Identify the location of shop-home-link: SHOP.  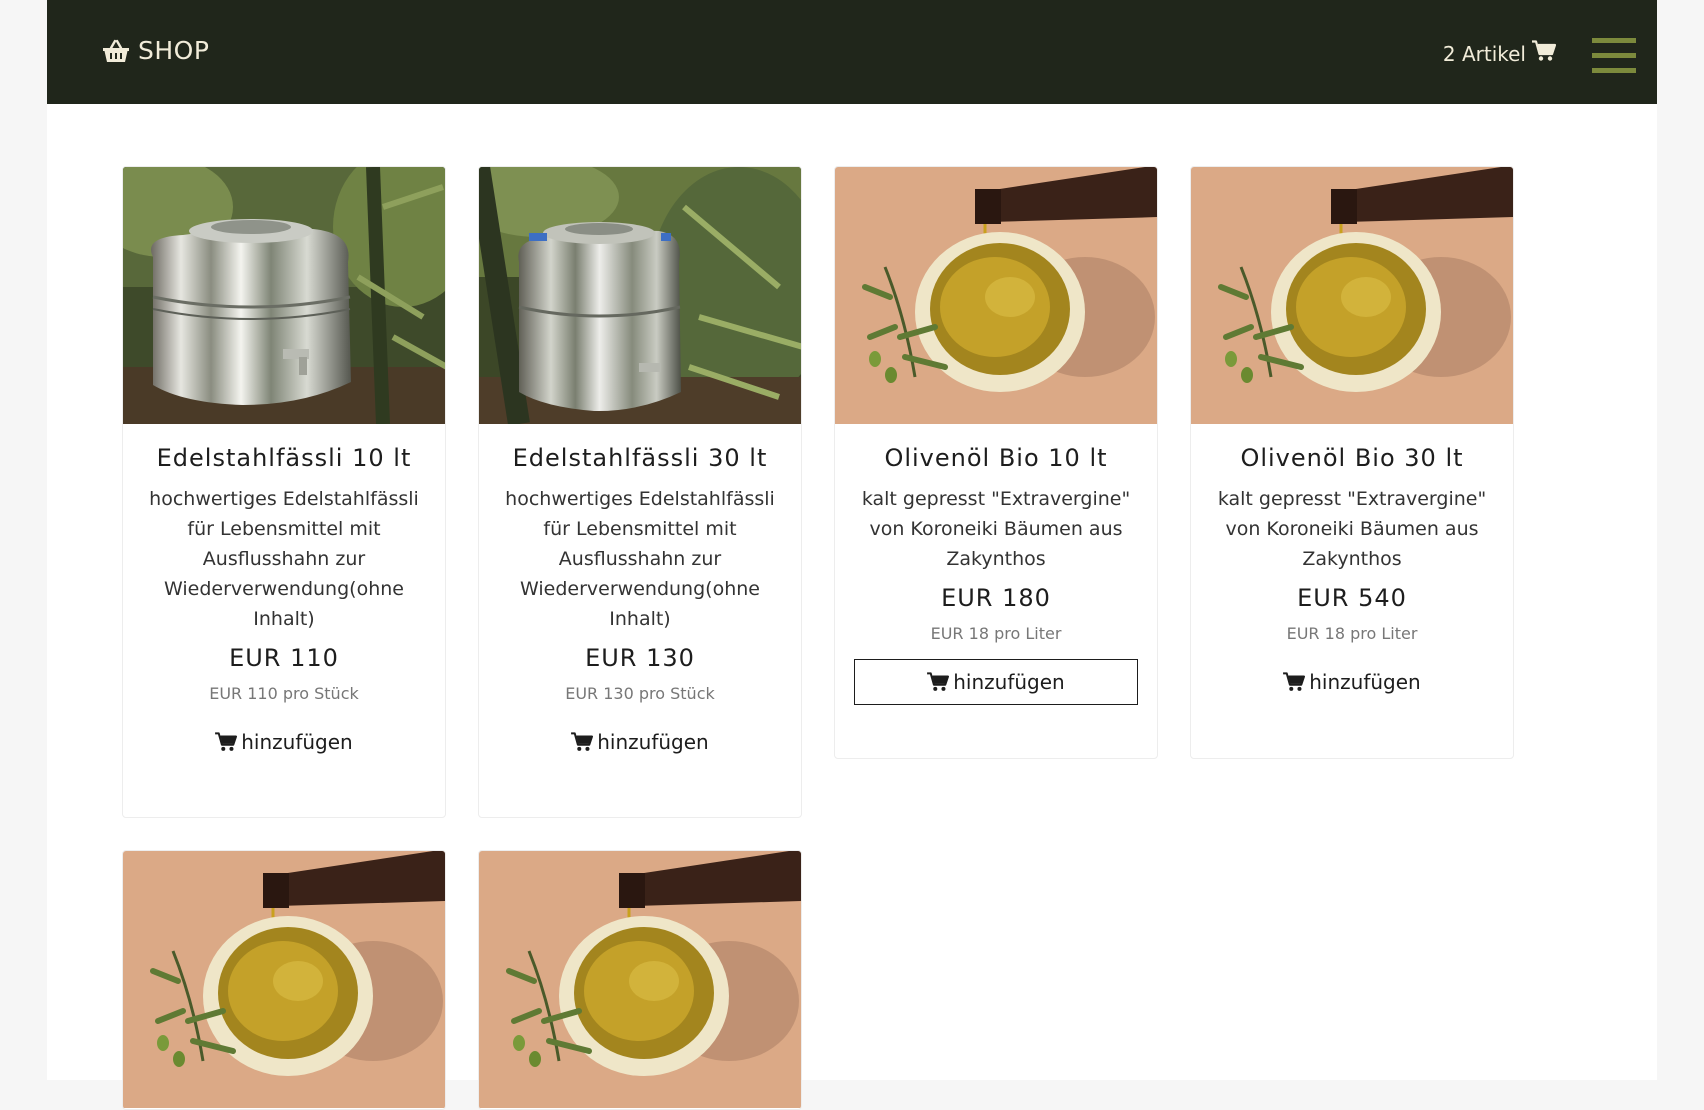
(155, 50).